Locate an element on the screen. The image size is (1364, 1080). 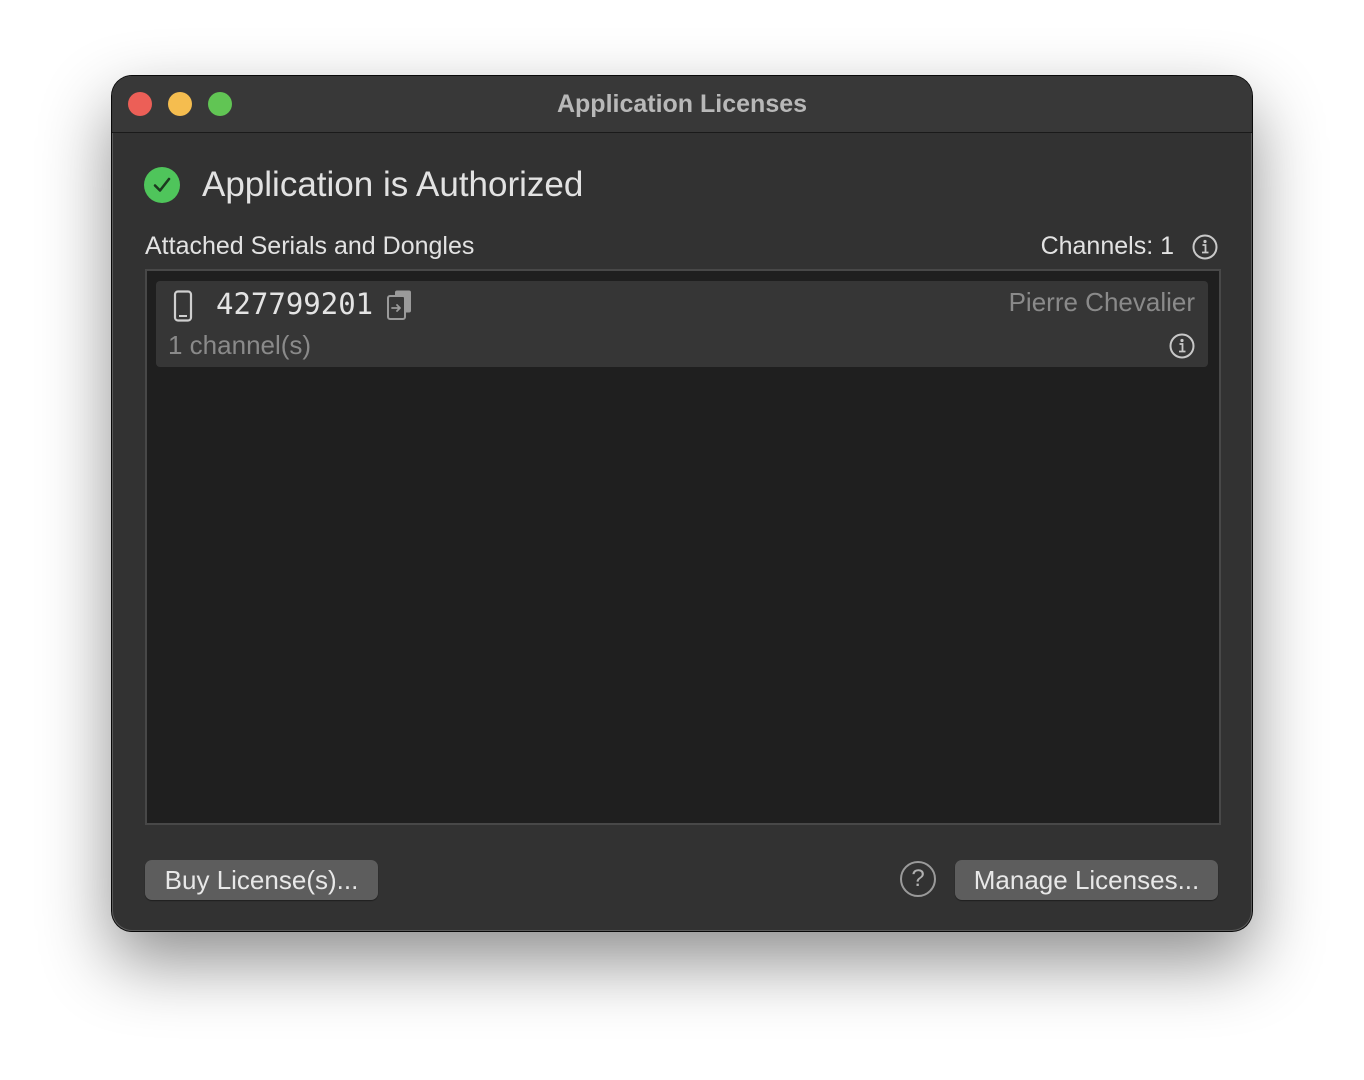
status-text: Application is Authorized is located at coordinates (393, 184).